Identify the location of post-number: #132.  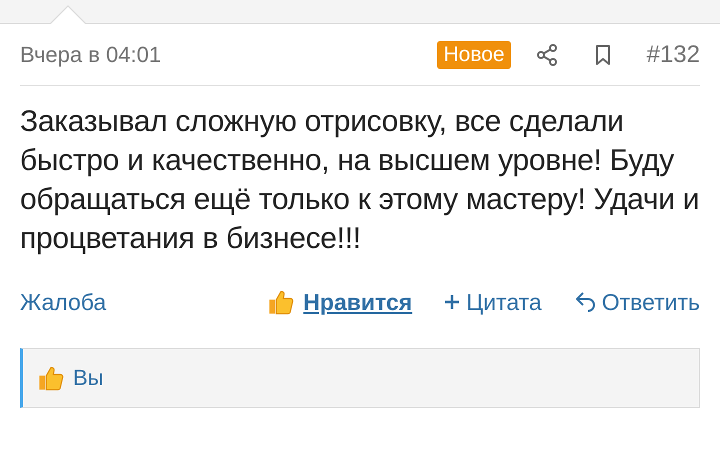
(673, 55).